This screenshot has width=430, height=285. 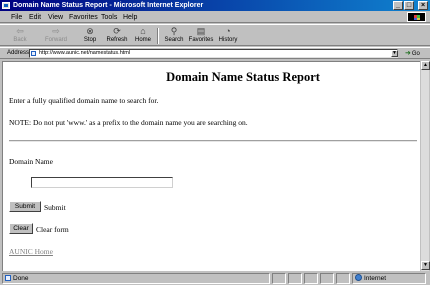 I want to click on search-button: ⚲ Search, so click(x=174, y=35).